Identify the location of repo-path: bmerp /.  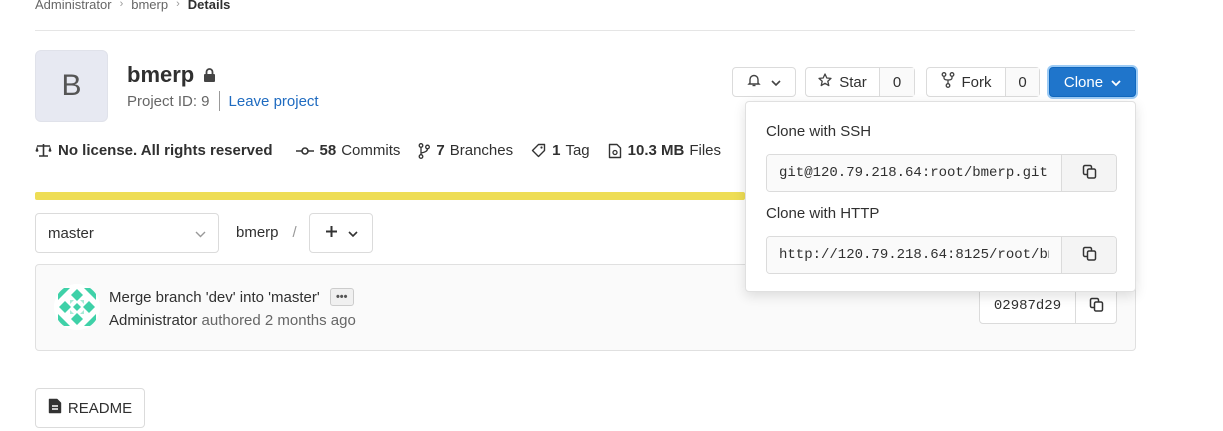
(266, 232).